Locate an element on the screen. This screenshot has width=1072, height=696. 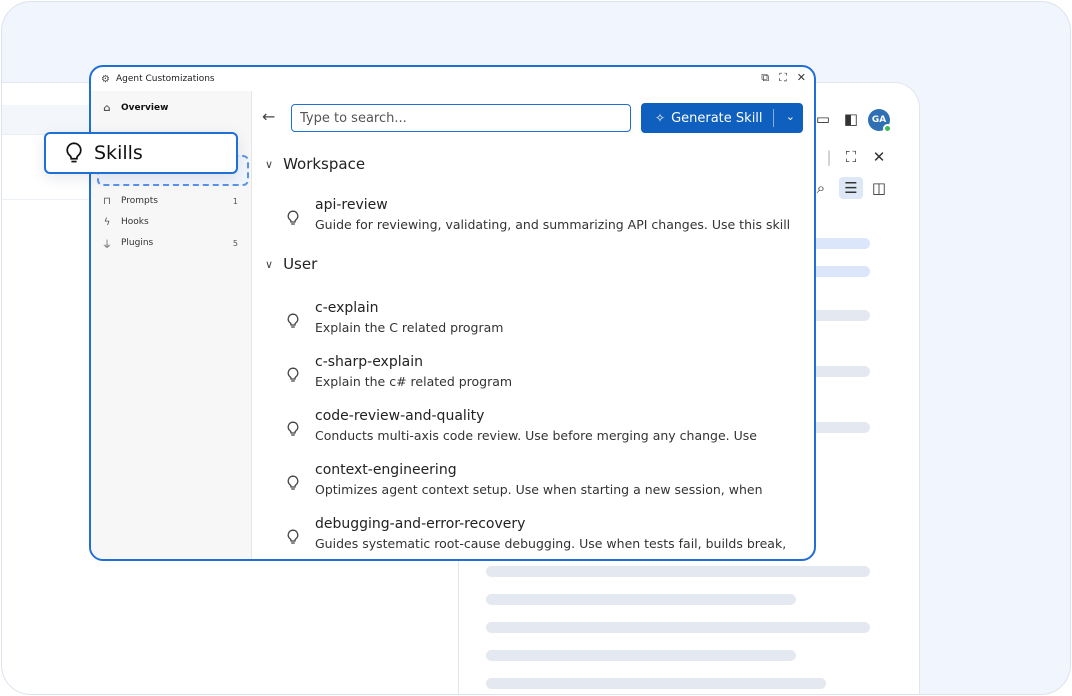
filter-icon: ☰ is located at coordinates (851, 188).